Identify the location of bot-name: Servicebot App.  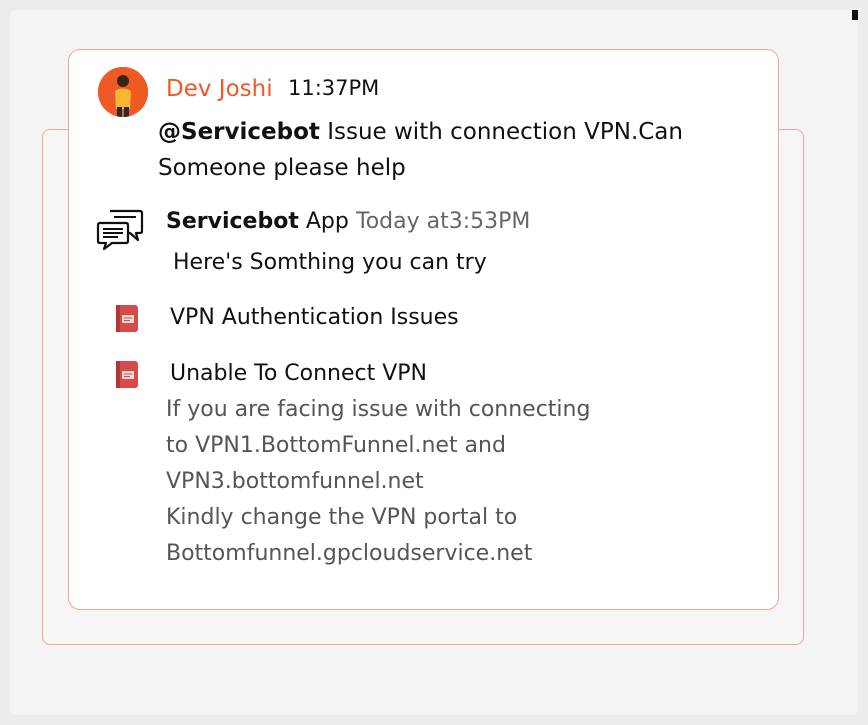
(257, 221).